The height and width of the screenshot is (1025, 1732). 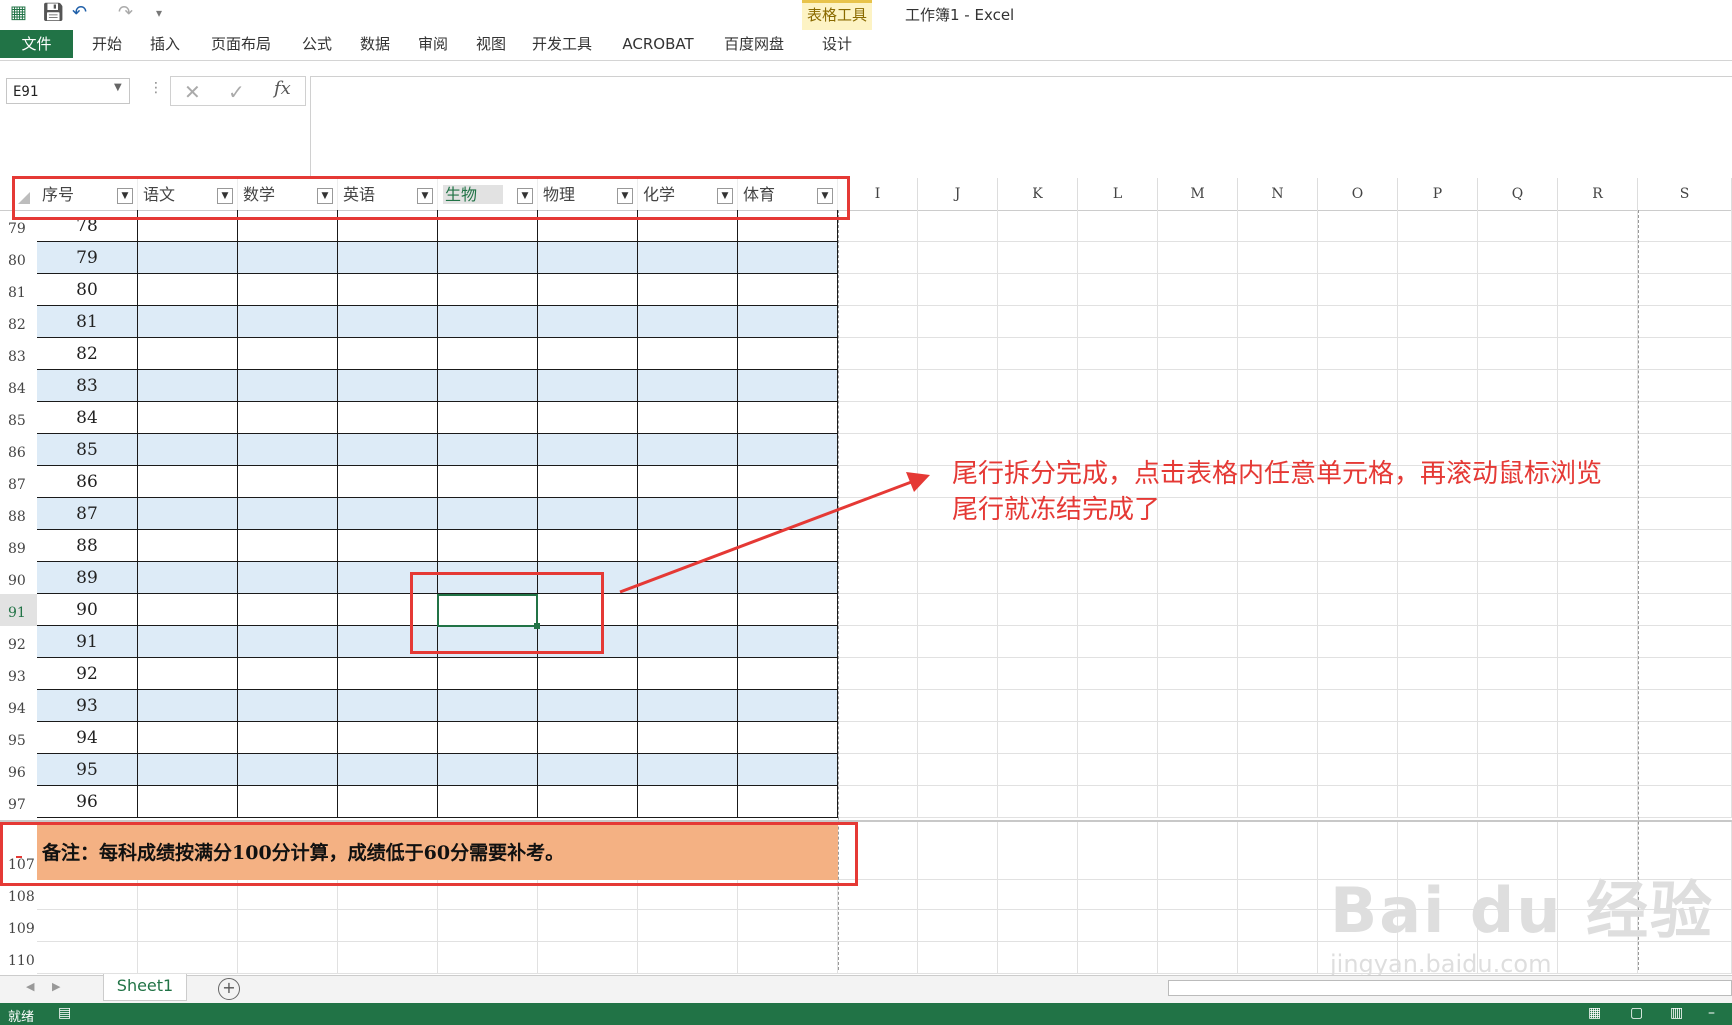 I want to click on tab-review: 审阅, so click(x=433, y=44).